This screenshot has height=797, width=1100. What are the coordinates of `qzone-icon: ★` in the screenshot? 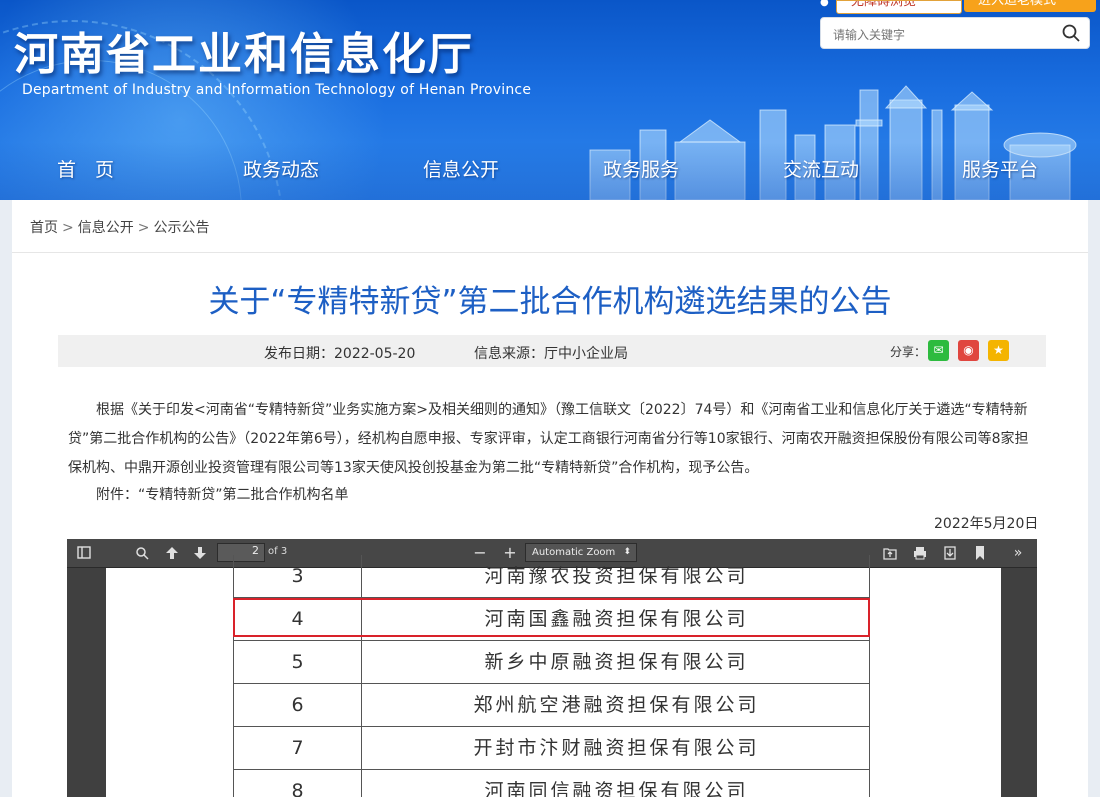 It's located at (998, 350).